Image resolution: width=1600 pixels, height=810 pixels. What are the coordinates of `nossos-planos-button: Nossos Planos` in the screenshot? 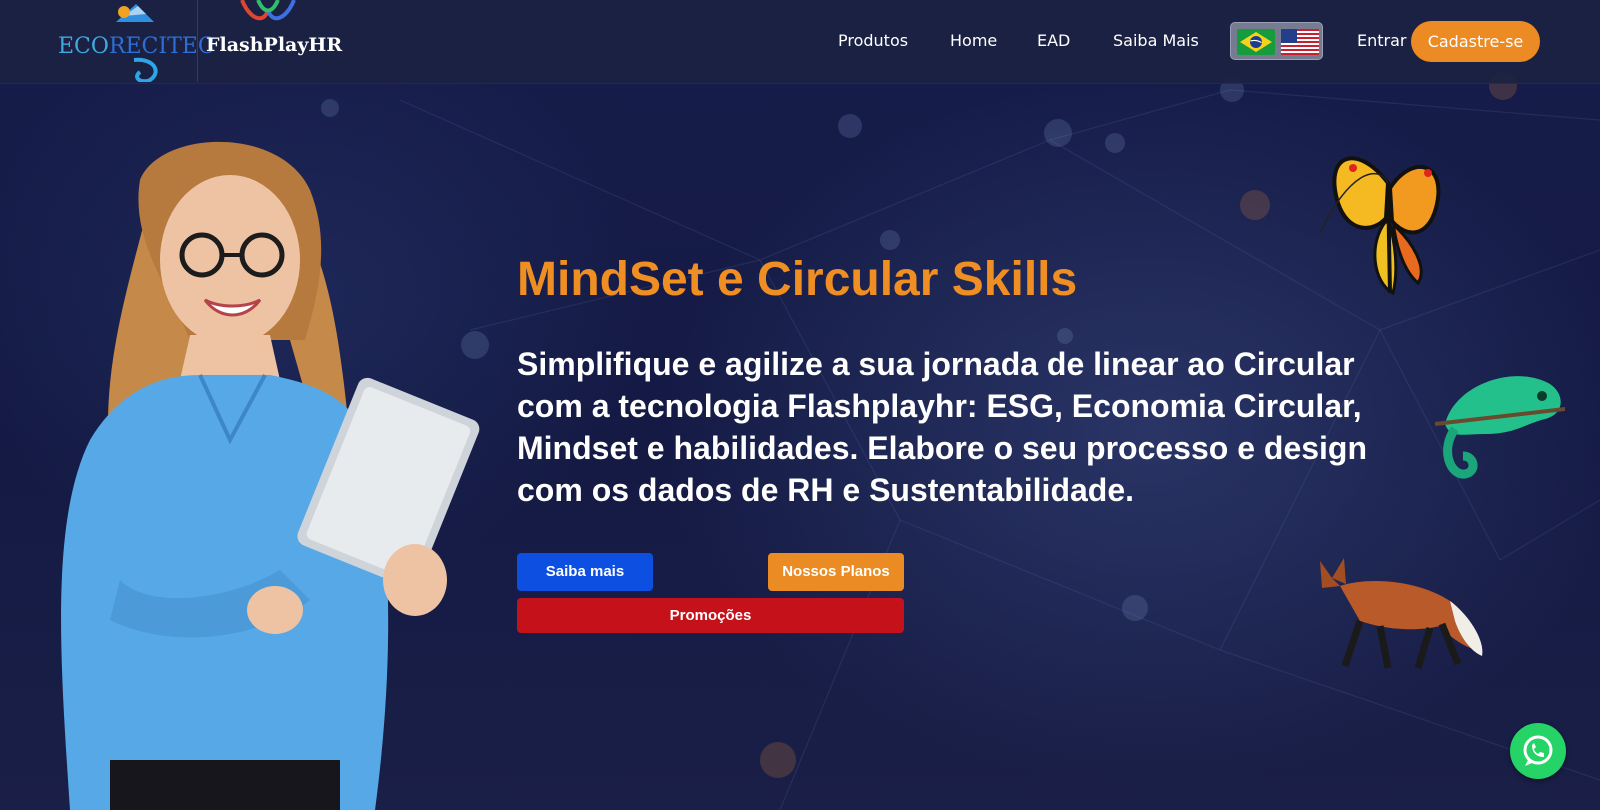 It's located at (836, 572).